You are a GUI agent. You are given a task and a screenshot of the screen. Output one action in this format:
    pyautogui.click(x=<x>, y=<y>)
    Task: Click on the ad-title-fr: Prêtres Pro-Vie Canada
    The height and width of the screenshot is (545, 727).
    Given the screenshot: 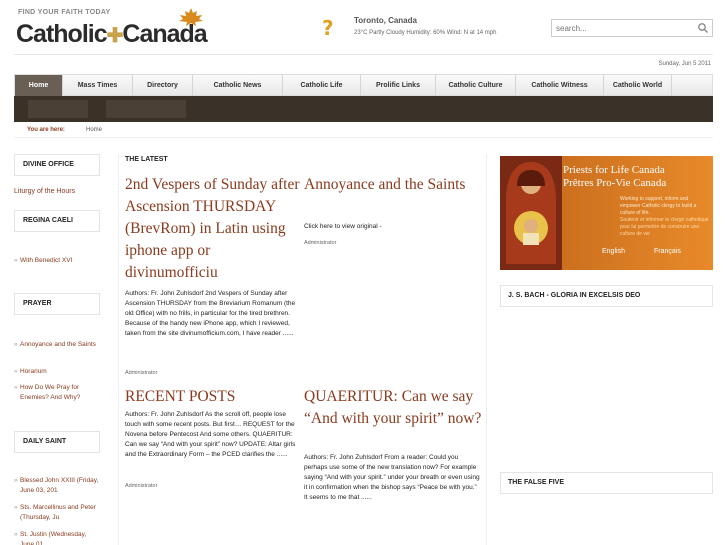 What is the action you would take?
    pyautogui.click(x=615, y=183)
    